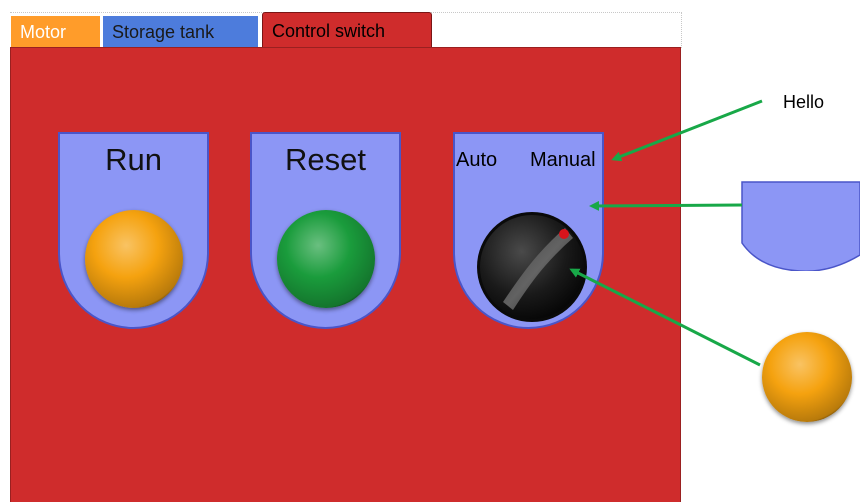  I want to click on run-button, so click(134, 259).